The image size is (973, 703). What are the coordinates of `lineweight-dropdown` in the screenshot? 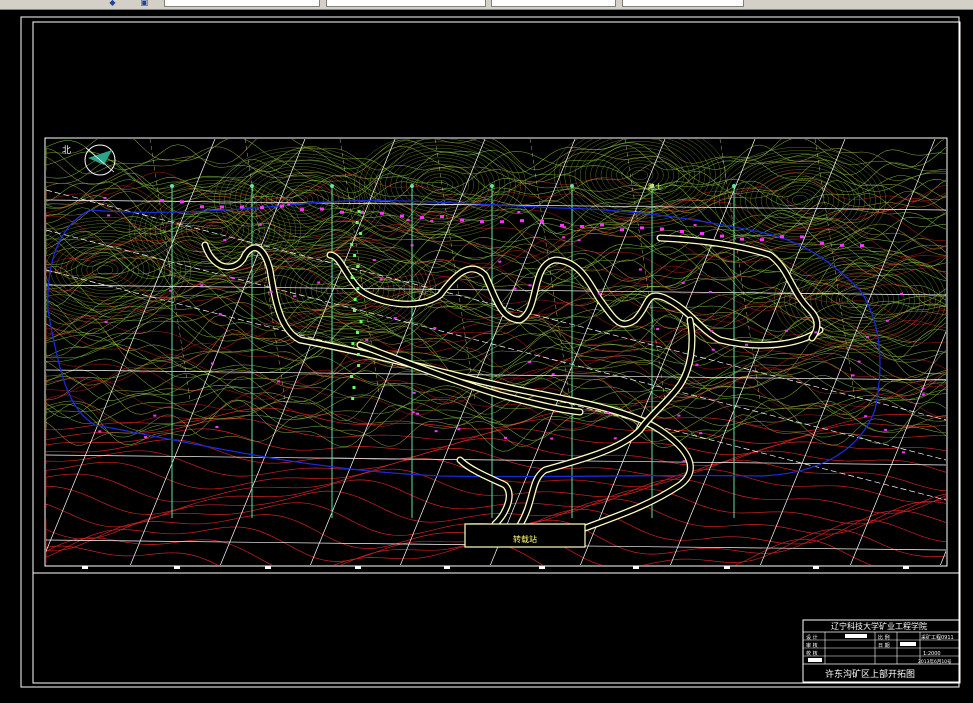 It's located at (683, 3).